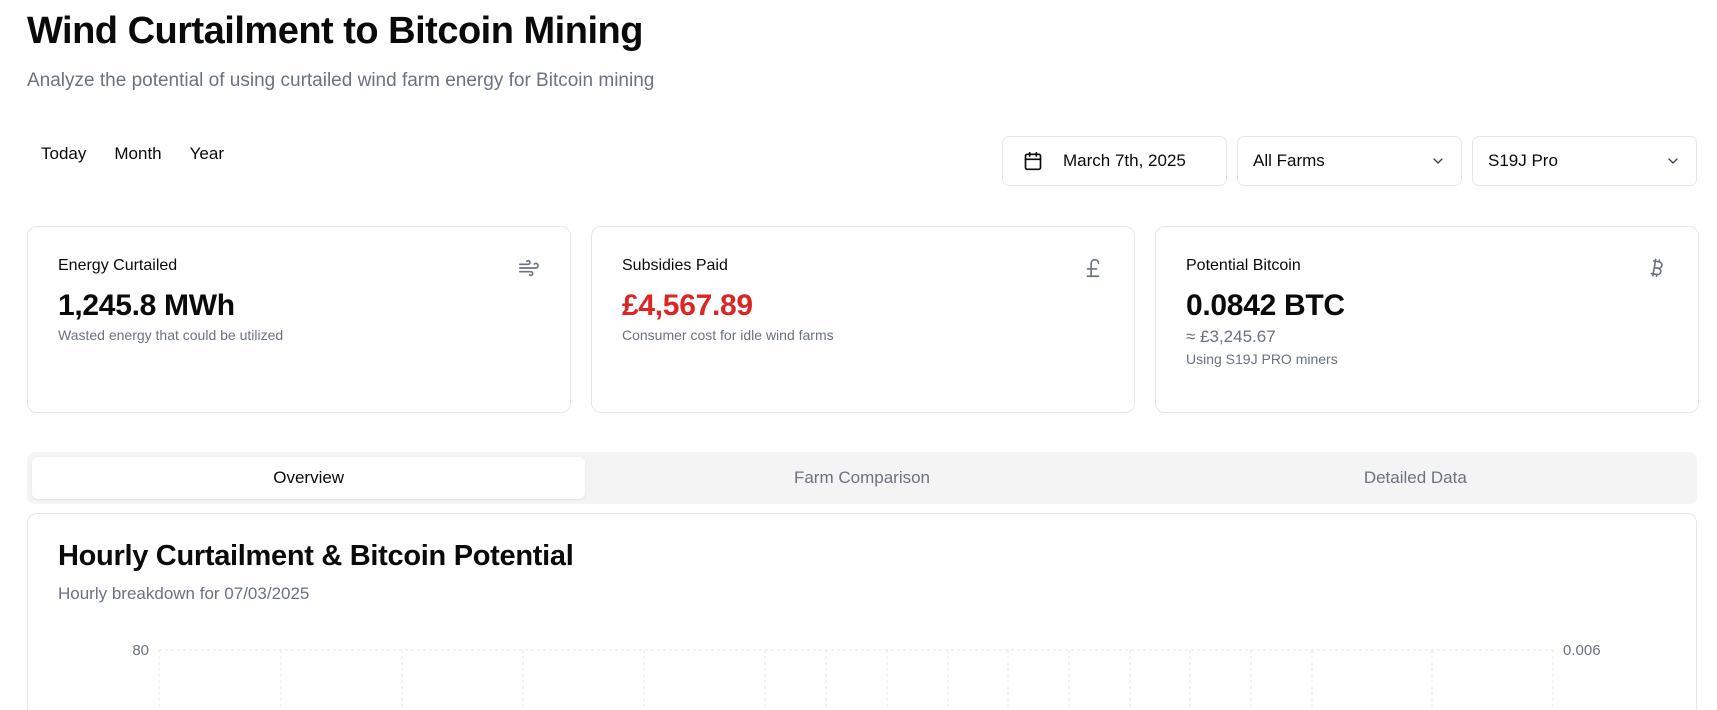  Describe the element at coordinates (1033, 161) in the screenshot. I see `calendar-icon` at that location.